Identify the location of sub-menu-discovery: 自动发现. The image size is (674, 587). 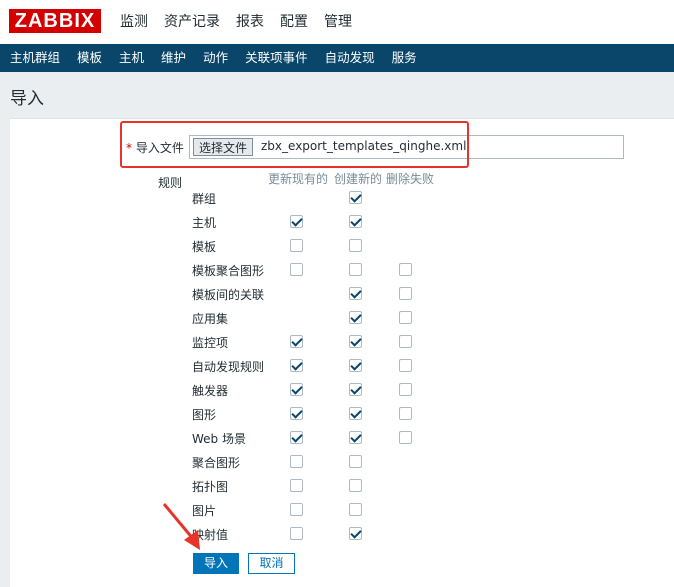
(348, 58).